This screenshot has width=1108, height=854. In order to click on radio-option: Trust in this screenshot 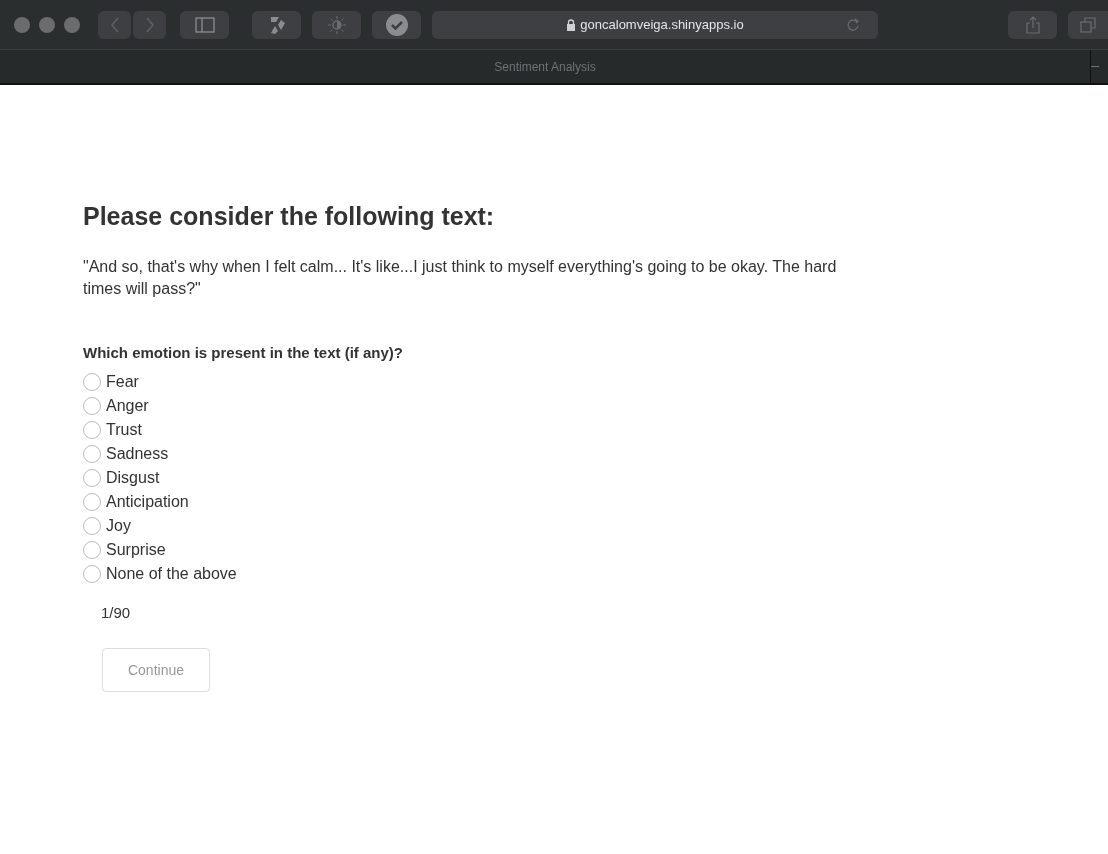, I will do `click(112, 429)`.